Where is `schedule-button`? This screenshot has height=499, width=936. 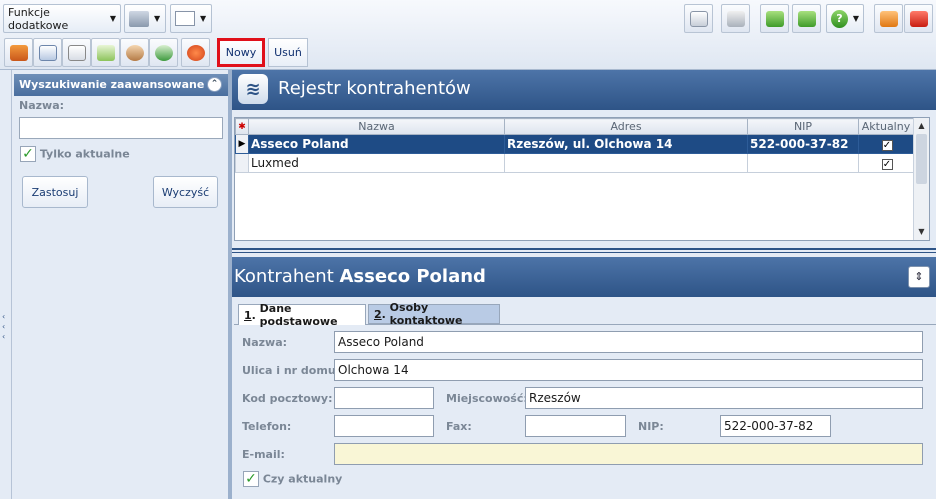 schedule-button is located at coordinates (163, 52).